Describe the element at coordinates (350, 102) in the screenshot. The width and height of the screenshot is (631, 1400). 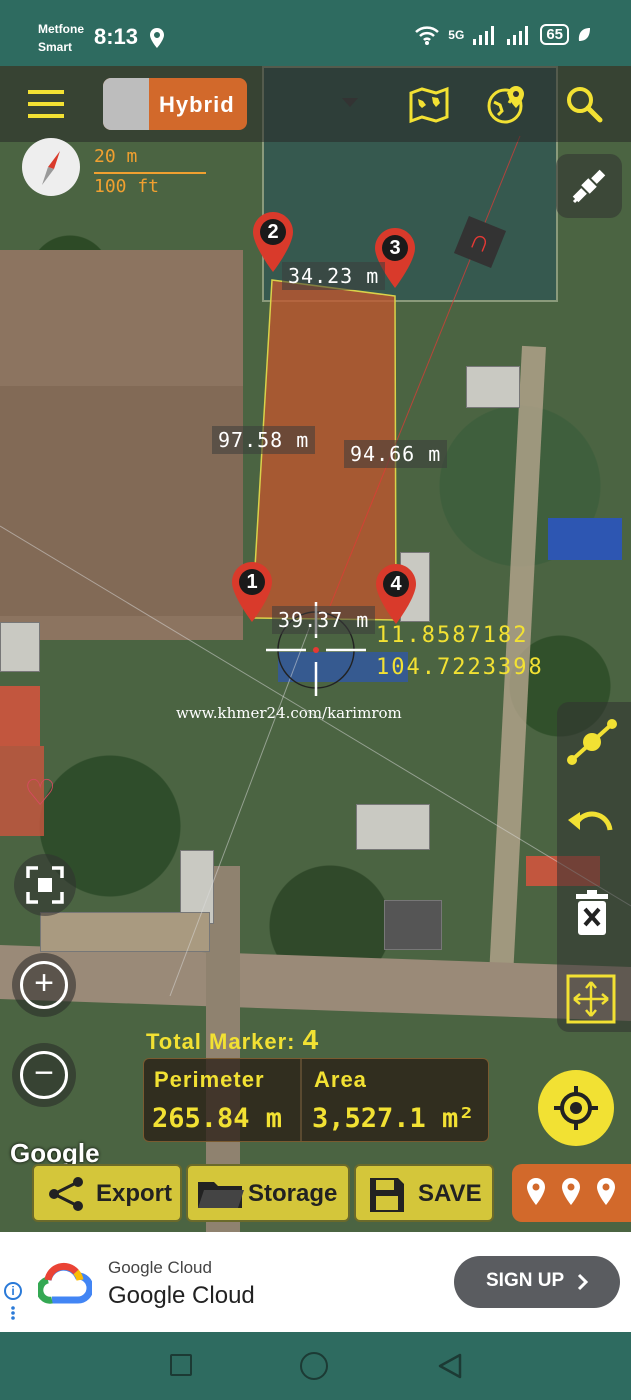
I see `chevron-down-icon` at that location.